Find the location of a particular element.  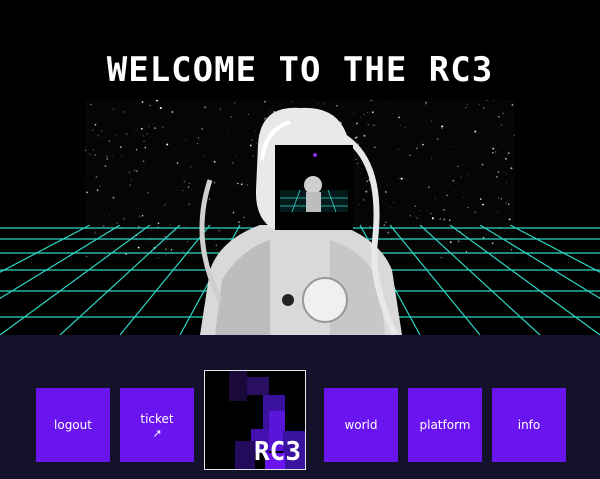

ticket-content: ticket ↗ is located at coordinates (156, 425).